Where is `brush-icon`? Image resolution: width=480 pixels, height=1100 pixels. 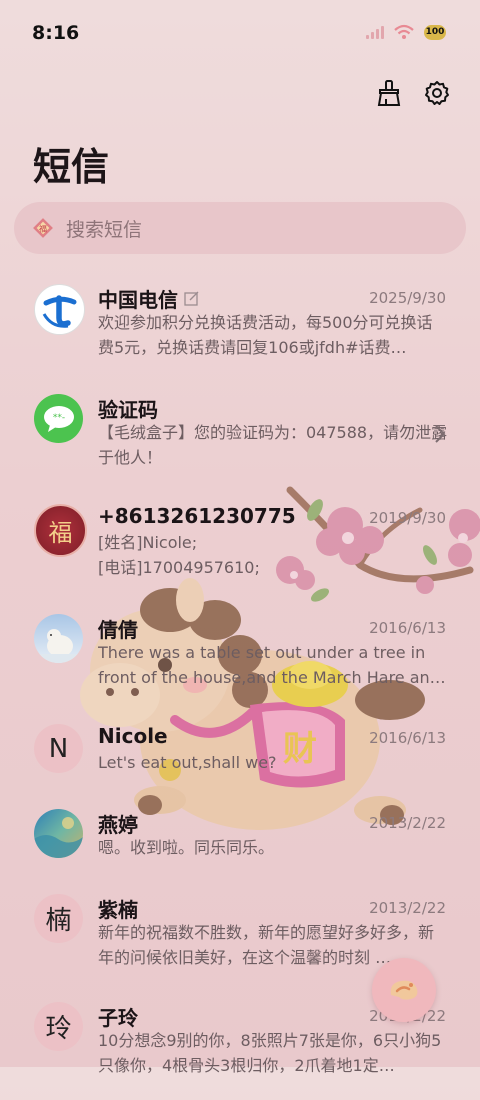 brush-icon is located at coordinates (389, 93).